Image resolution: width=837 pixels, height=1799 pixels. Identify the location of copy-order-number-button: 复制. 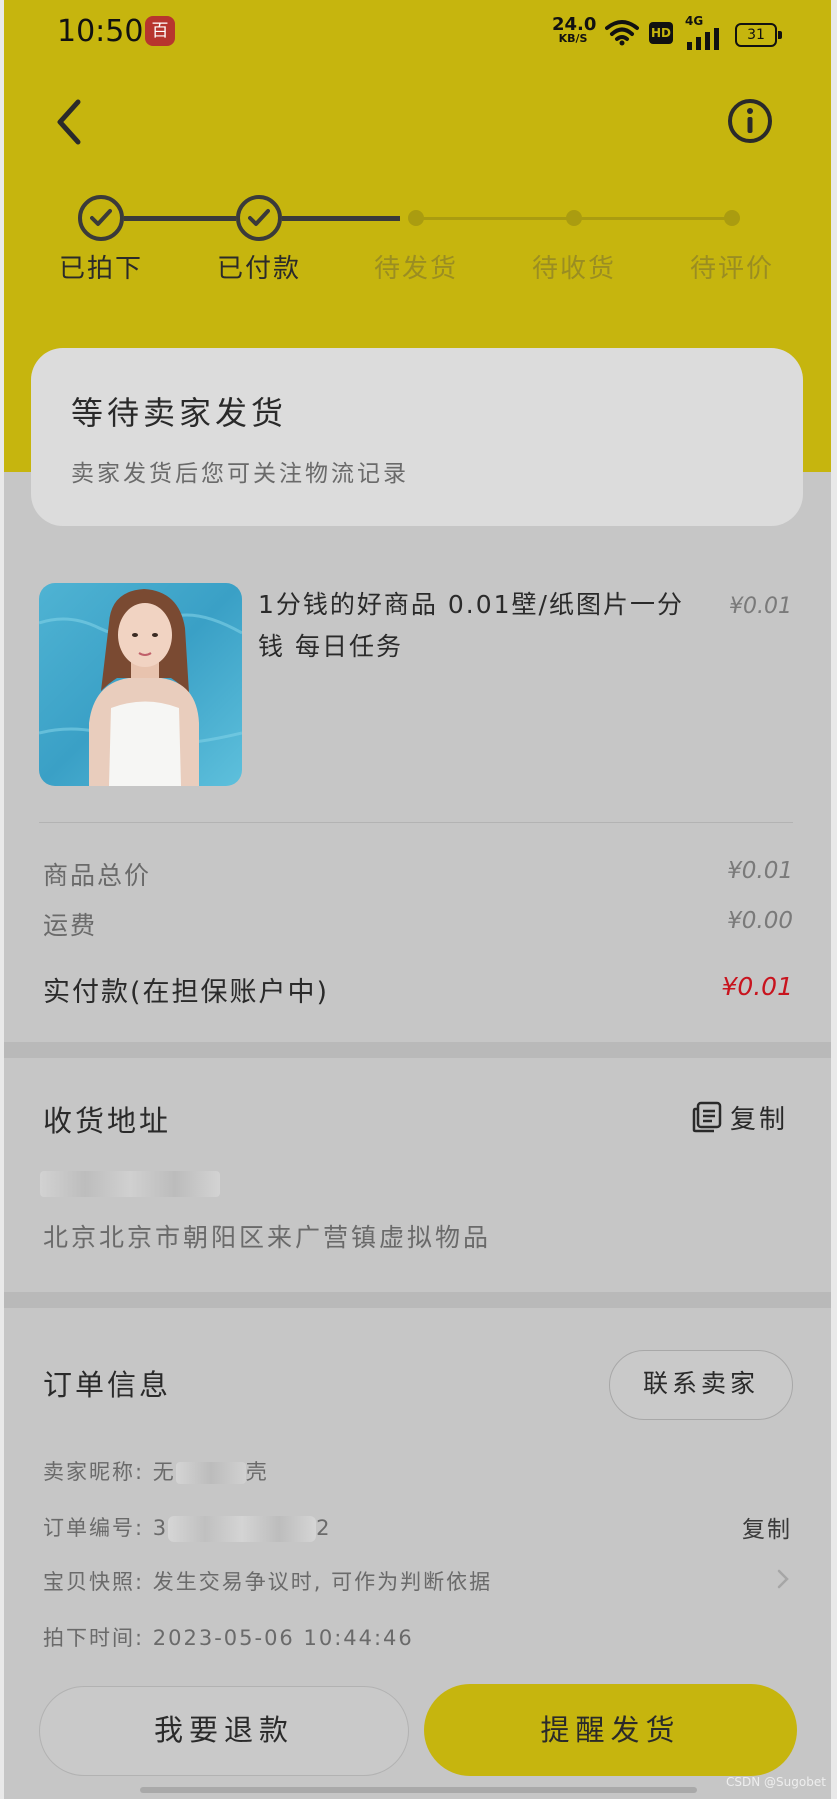
(767, 1527).